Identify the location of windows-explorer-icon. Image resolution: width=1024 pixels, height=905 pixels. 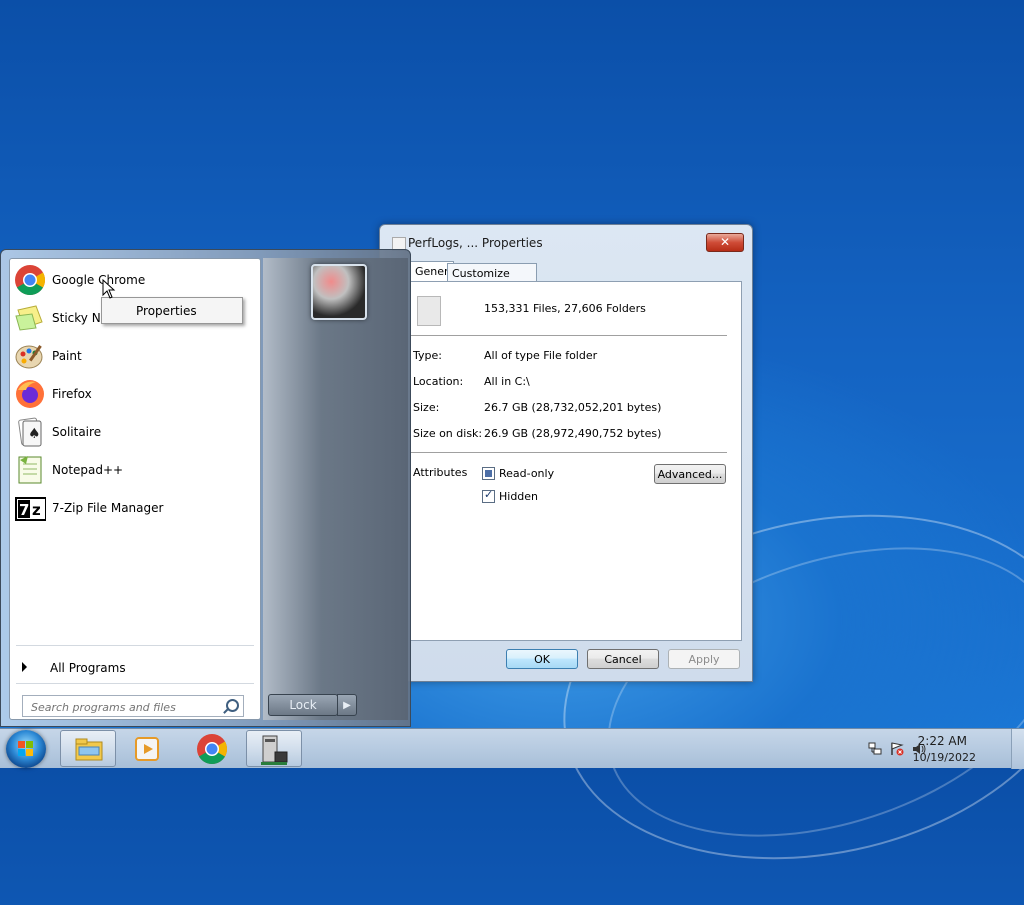
(89, 749).